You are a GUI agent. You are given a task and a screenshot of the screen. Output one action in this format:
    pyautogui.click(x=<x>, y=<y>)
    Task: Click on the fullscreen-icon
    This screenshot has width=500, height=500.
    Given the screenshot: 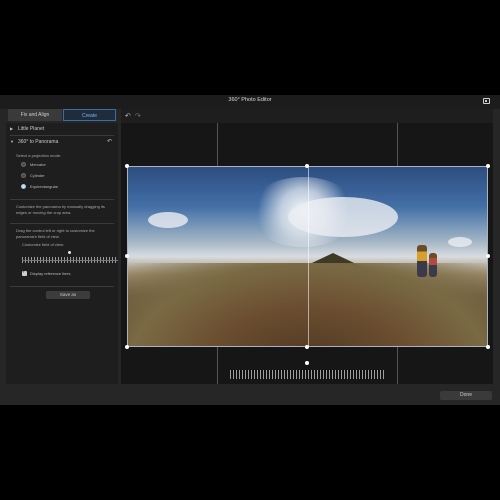 What is the action you would take?
    pyautogui.click(x=486, y=101)
    